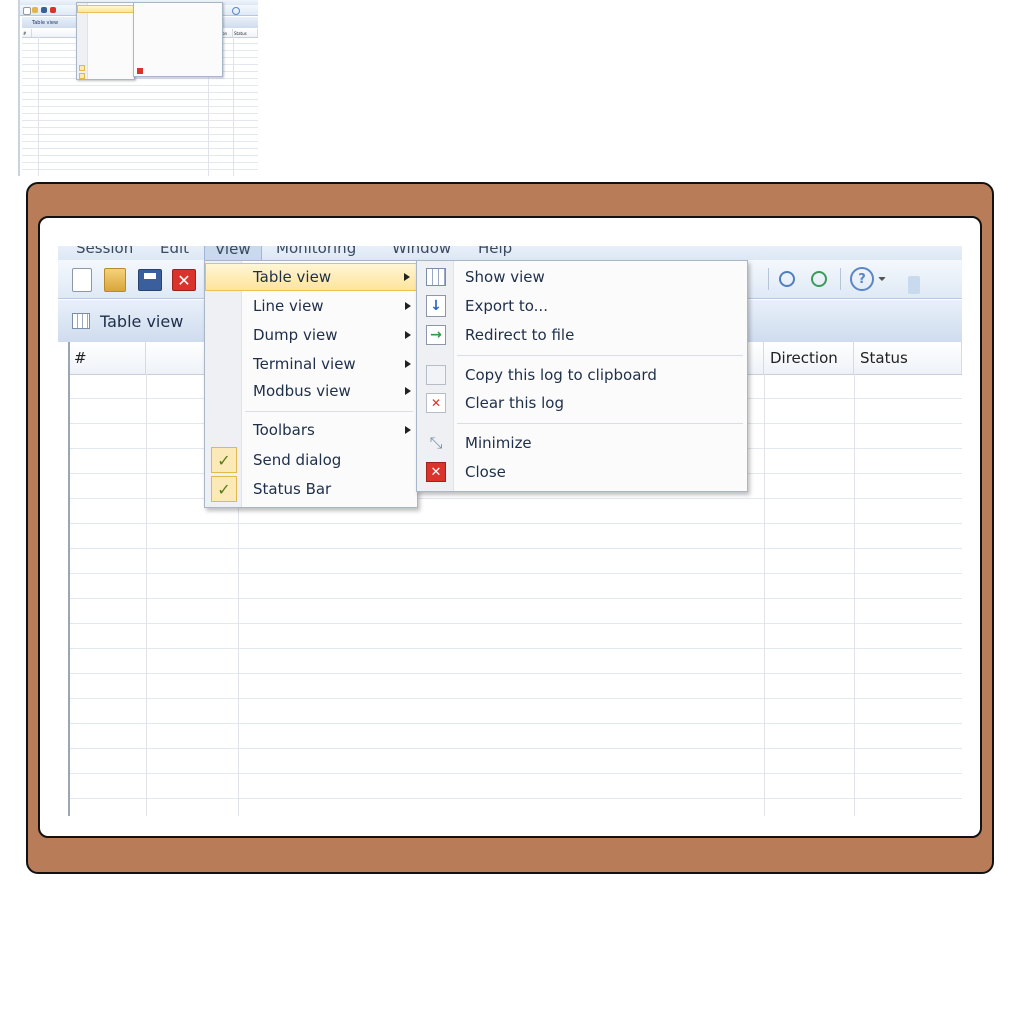 The width and height of the screenshot is (1024, 1024). Describe the element at coordinates (81, 321) in the screenshot. I see `table-view-icon` at that location.